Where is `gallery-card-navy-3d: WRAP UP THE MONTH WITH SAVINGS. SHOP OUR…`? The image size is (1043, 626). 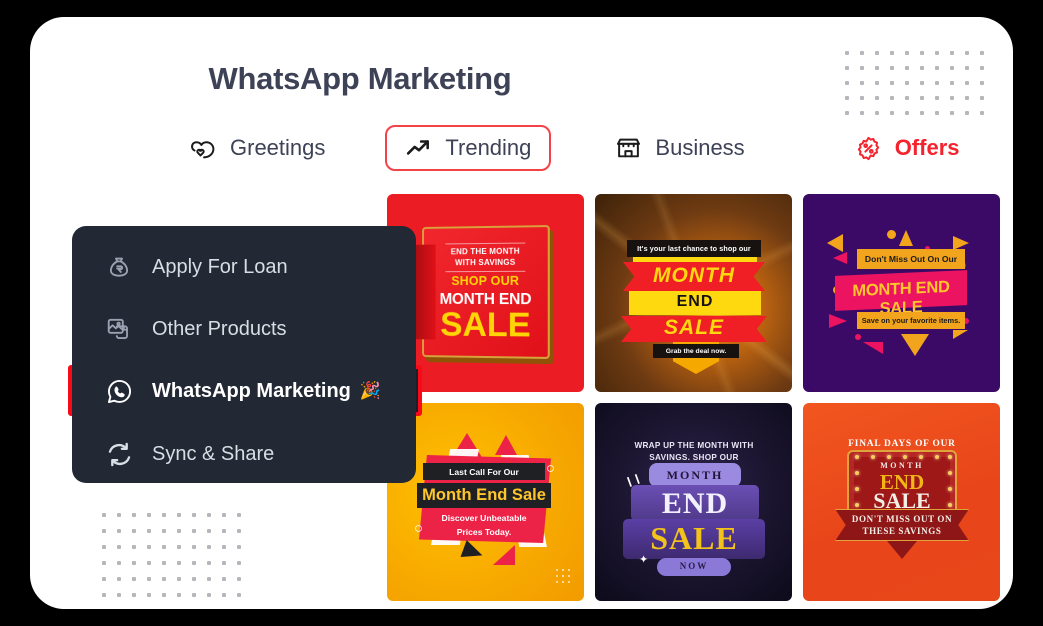 gallery-card-navy-3d: WRAP UP THE MONTH WITH SAVINGS. SHOP OUR… is located at coordinates (693, 502).